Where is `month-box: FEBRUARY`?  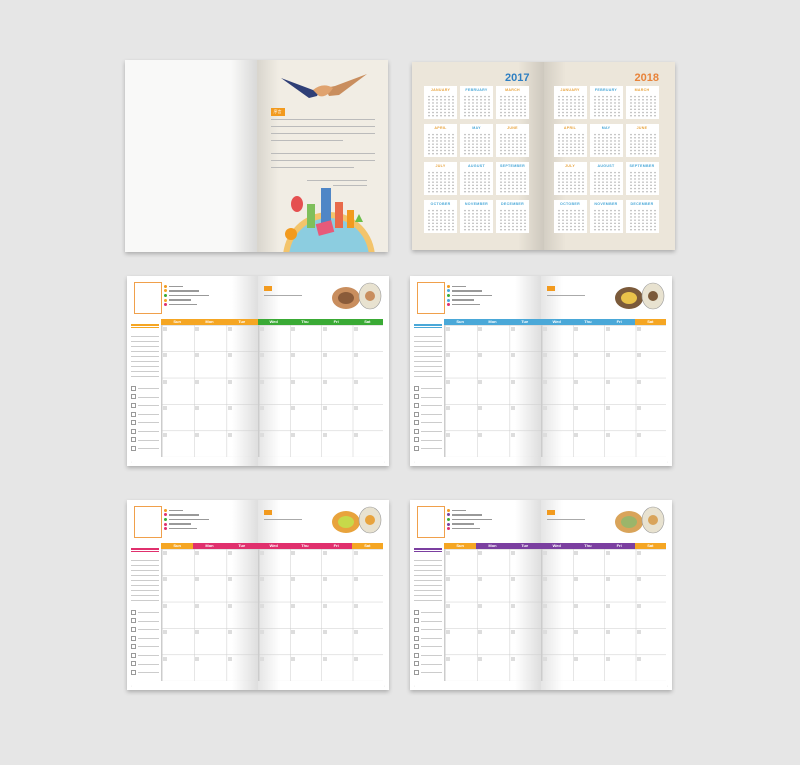 month-box: FEBRUARY is located at coordinates (476, 102).